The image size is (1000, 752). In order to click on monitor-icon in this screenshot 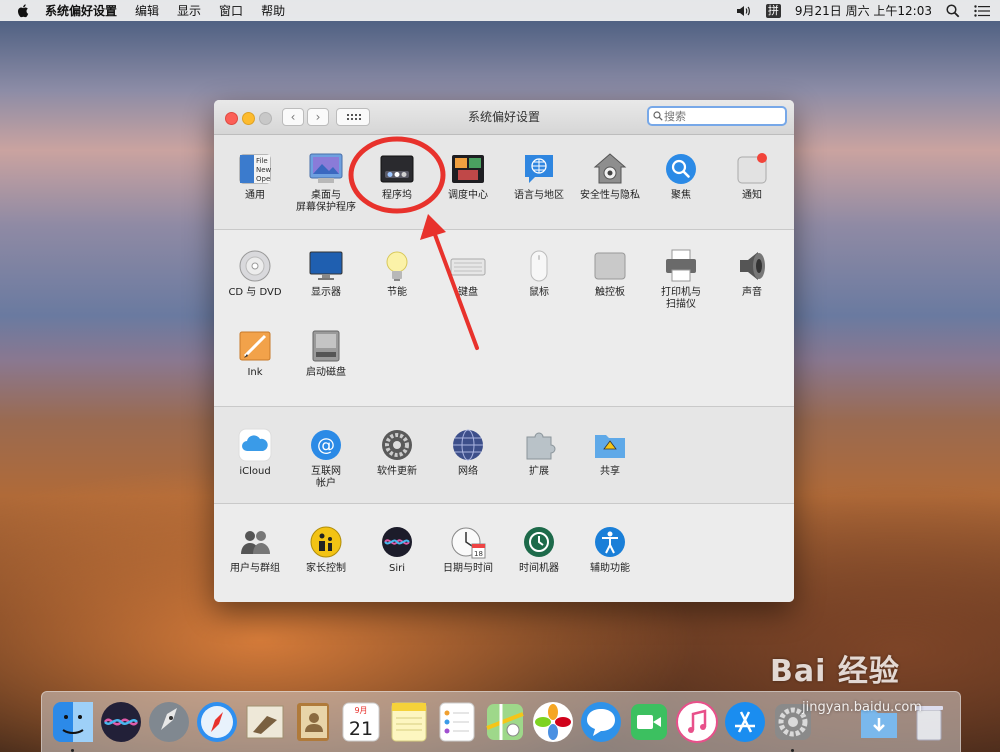, I will do `click(326, 265)`.